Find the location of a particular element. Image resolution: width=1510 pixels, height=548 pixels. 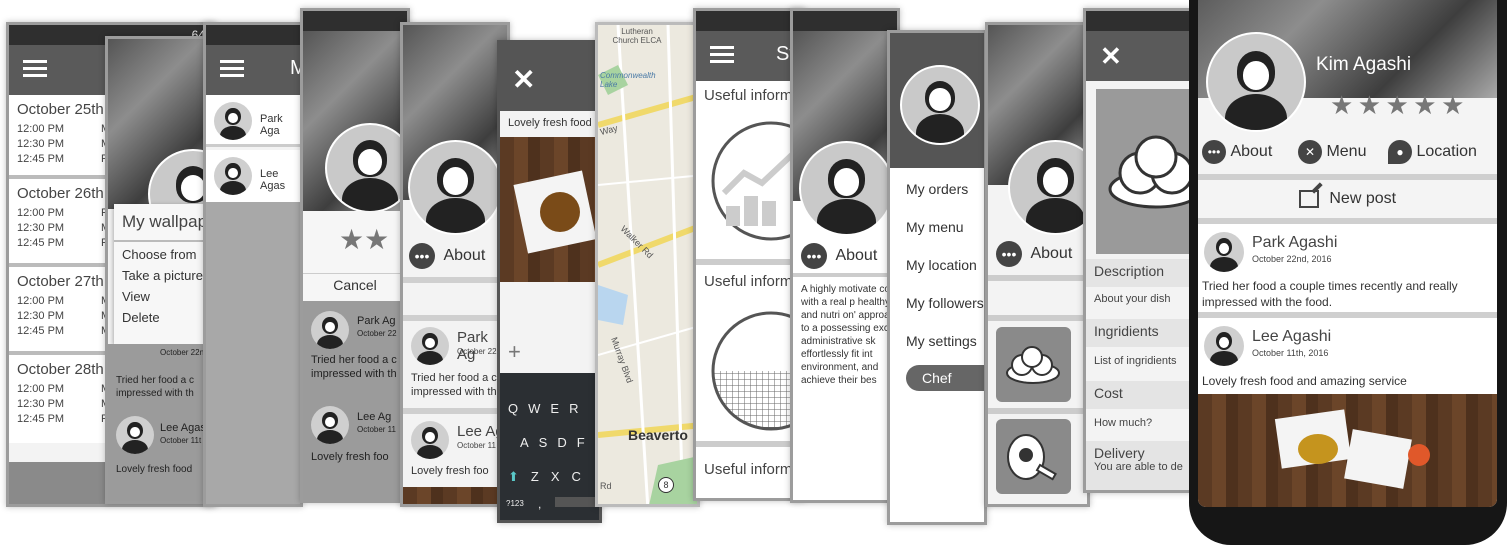

new-post-button: New post is located at coordinates (1347, 199).